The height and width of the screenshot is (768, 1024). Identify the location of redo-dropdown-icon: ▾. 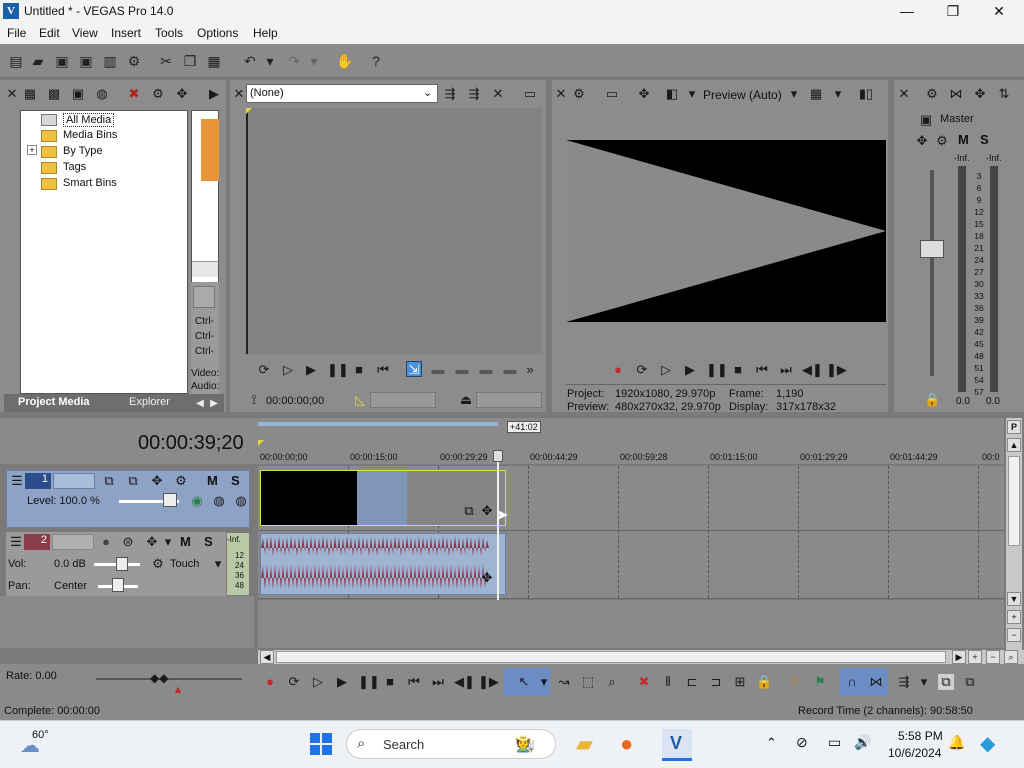
(314, 61).